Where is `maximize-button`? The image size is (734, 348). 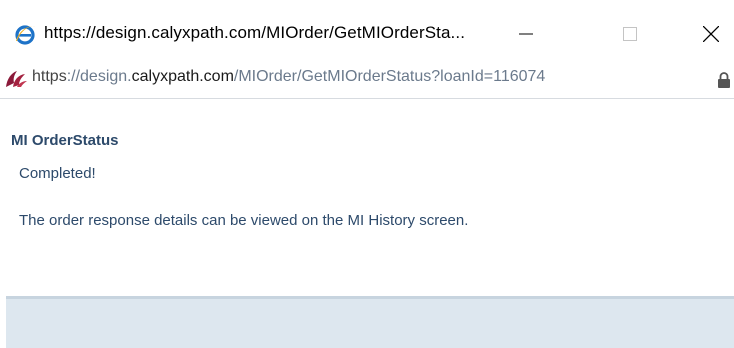
maximize-button is located at coordinates (630, 34).